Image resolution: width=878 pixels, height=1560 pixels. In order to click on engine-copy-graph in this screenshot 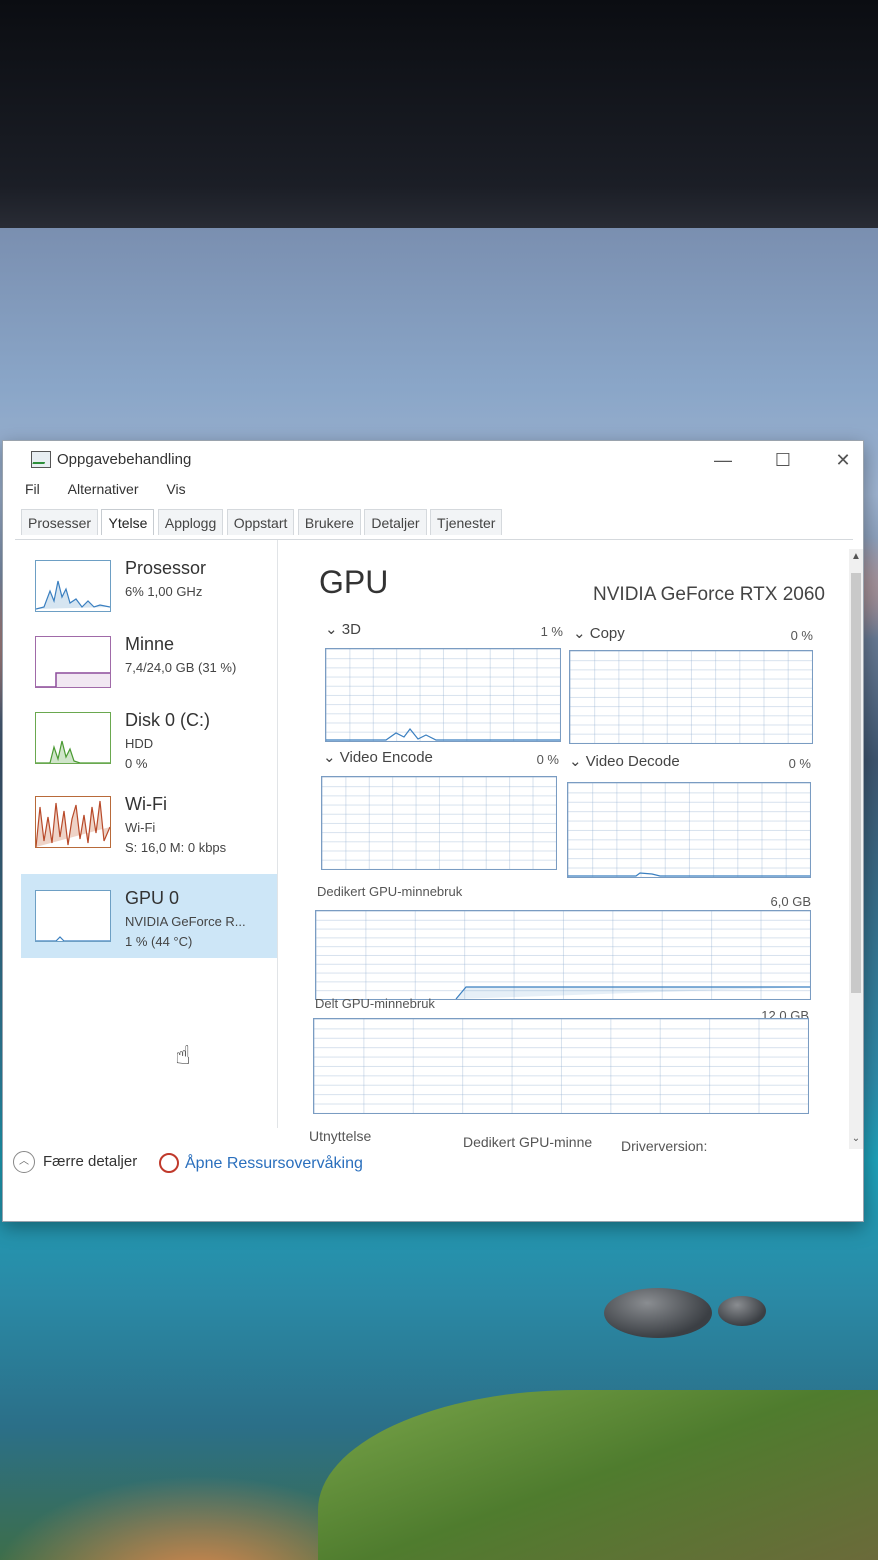, I will do `click(691, 697)`.